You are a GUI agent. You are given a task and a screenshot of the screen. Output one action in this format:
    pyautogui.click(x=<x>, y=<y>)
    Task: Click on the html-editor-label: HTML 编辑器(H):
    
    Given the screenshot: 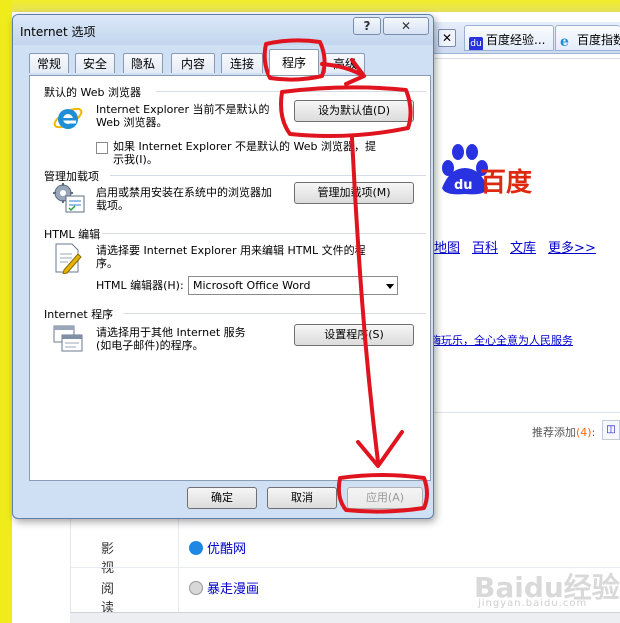 What is the action you would take?
    pyautogui.click(x=140, y=285)
    